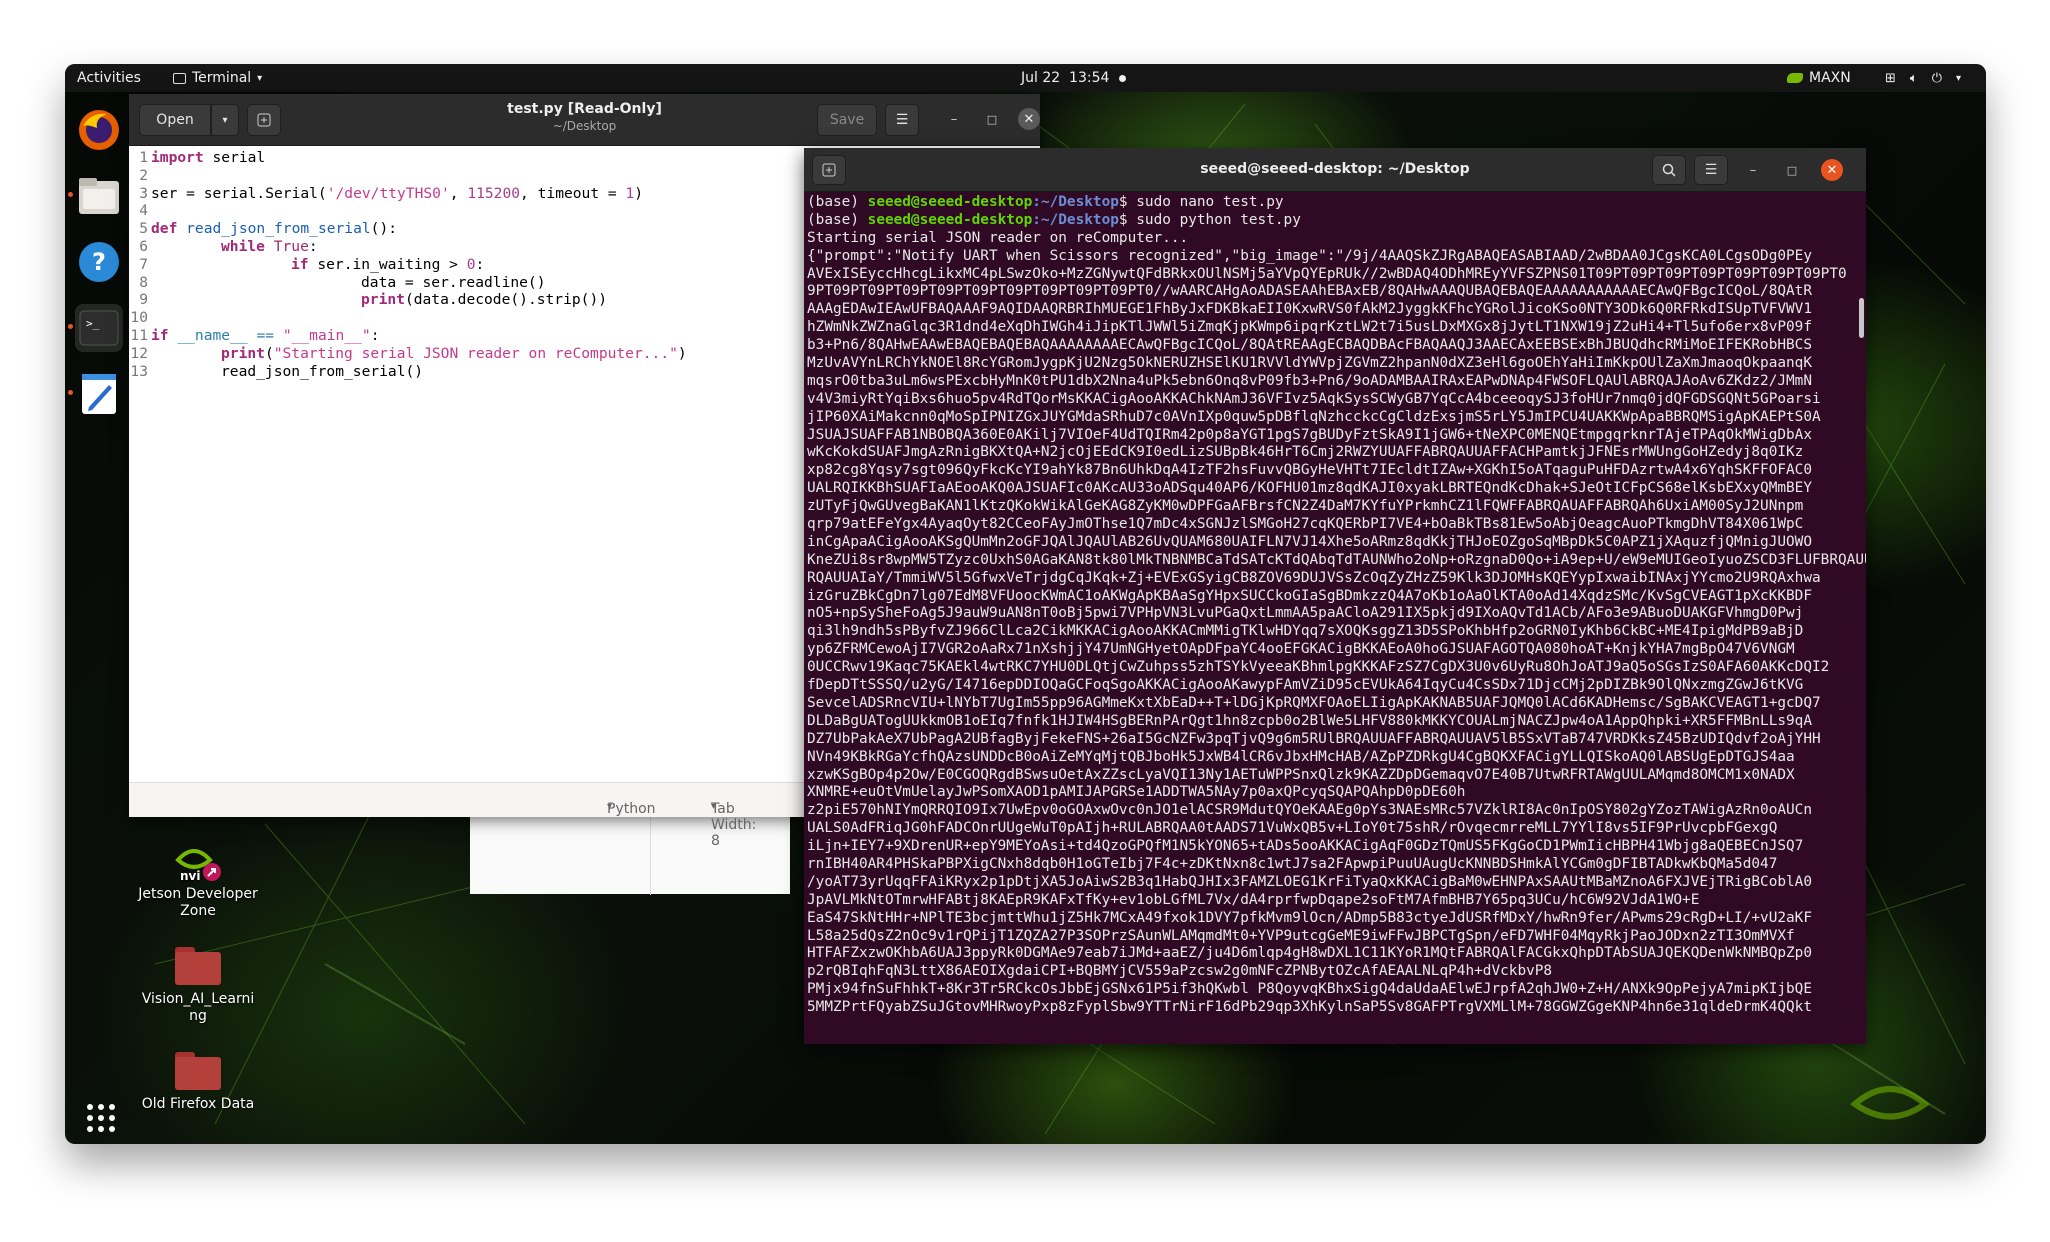  Describe the element at coordinates (99, 130) in the screenshot. I see `firefox-launcher` at that location.